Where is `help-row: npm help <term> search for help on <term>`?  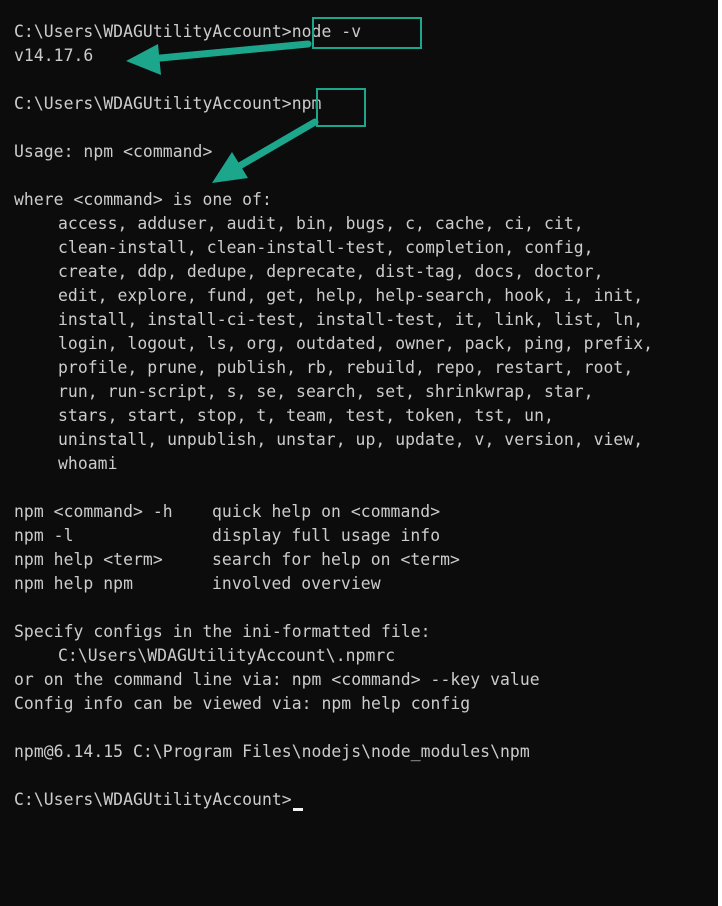 help-row: npm help <term> search for help on <term> is located at coordinates (359, 560).